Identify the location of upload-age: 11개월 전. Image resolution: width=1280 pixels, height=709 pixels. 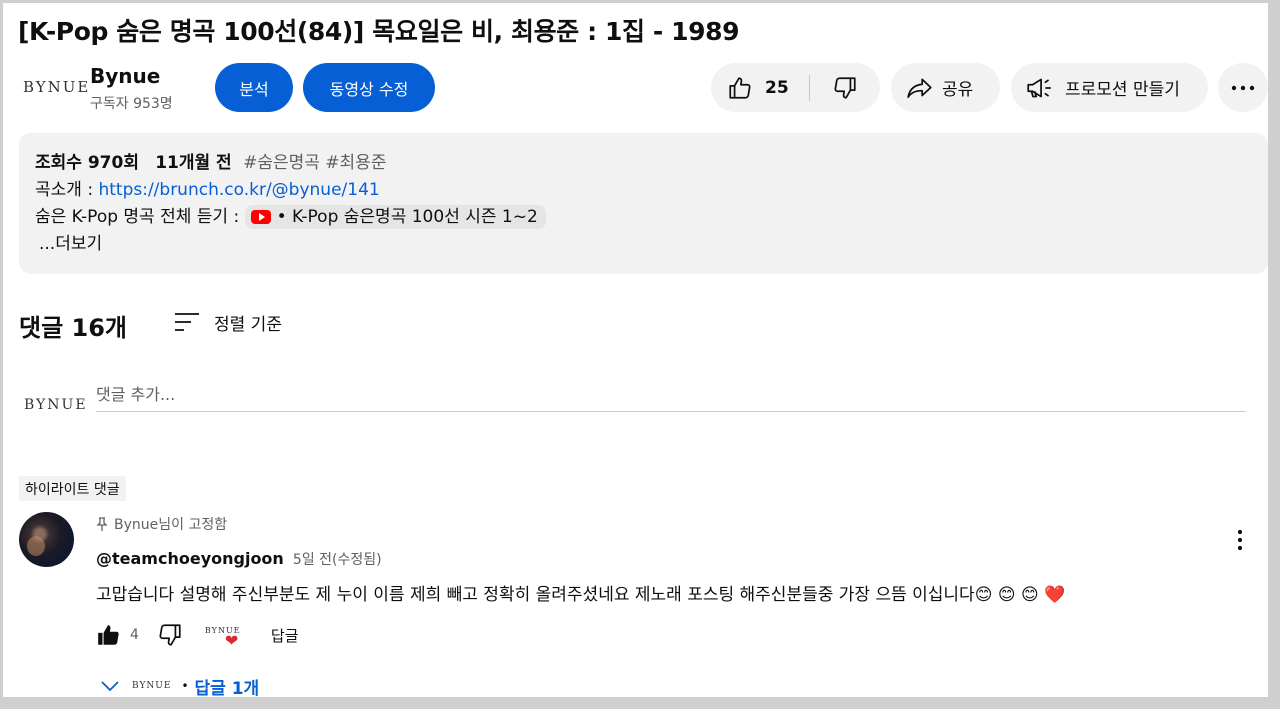
(193, 163).